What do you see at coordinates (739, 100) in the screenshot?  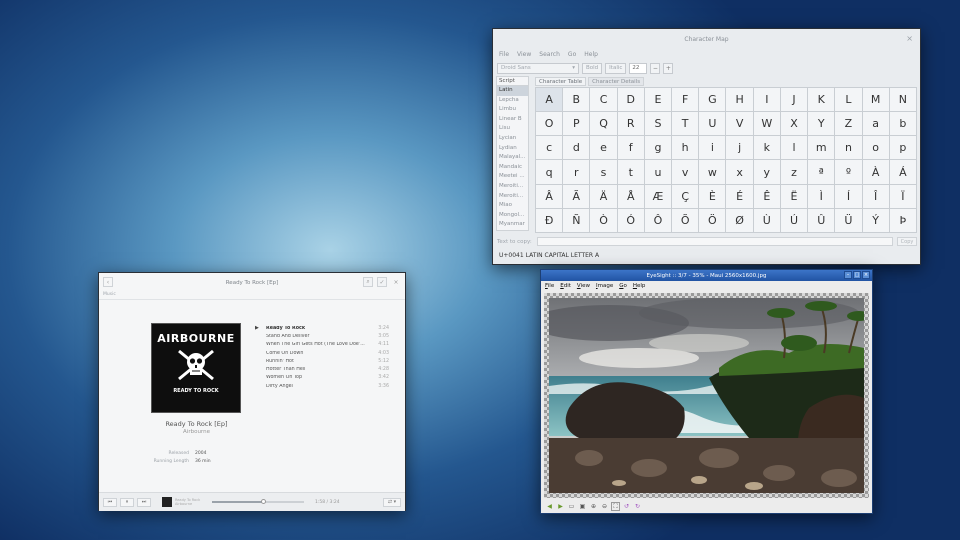 I see `char-cell: H` at bounding box center [739, 100].